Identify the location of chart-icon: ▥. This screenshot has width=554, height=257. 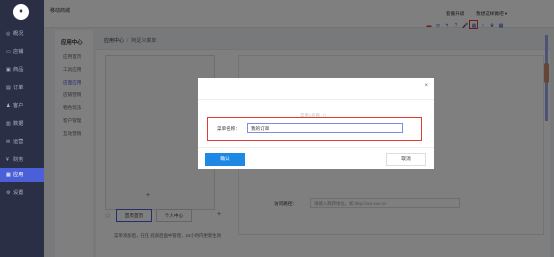
(8, 124).